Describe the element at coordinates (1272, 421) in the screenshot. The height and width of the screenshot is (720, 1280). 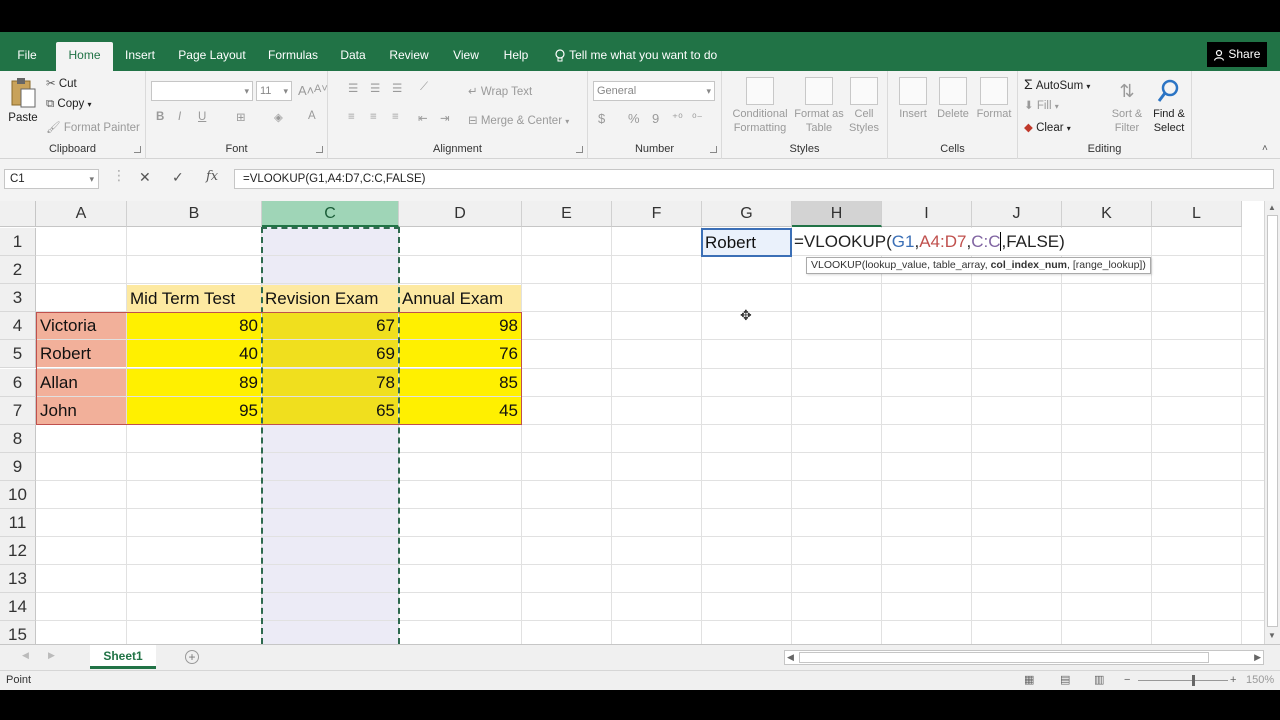
I see `vertical-scroll-thumb` at that location.